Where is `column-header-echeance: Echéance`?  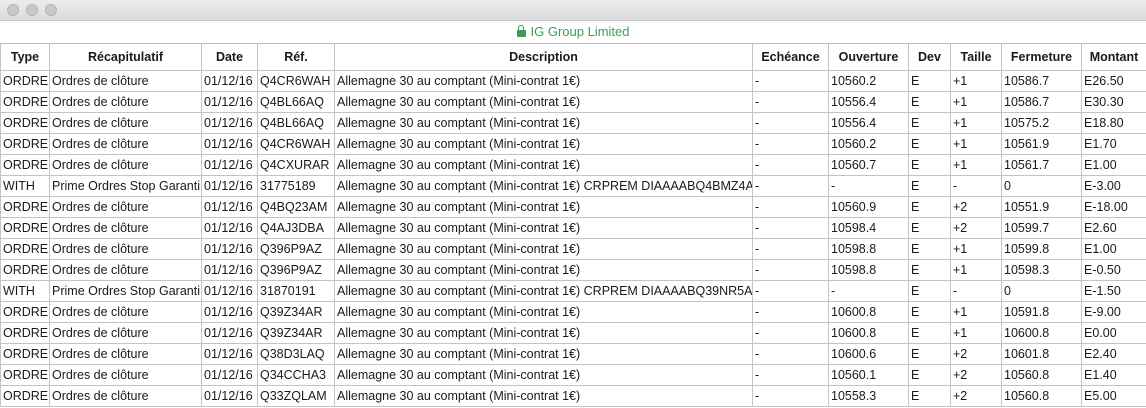 column-header-echeance: Echéance is located at coordinates (790, 57).